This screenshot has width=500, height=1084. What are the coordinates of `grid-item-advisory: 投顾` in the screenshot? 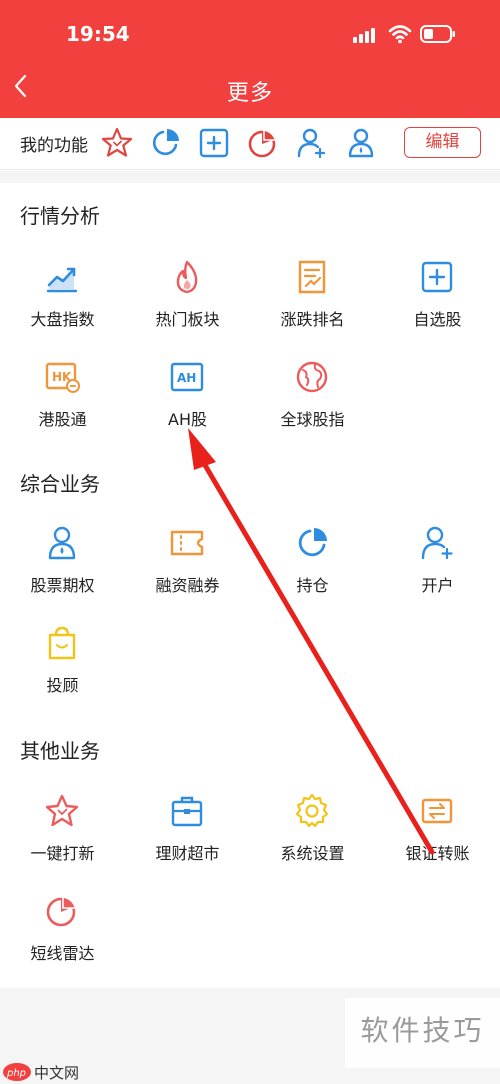 It's located at (62, 669).